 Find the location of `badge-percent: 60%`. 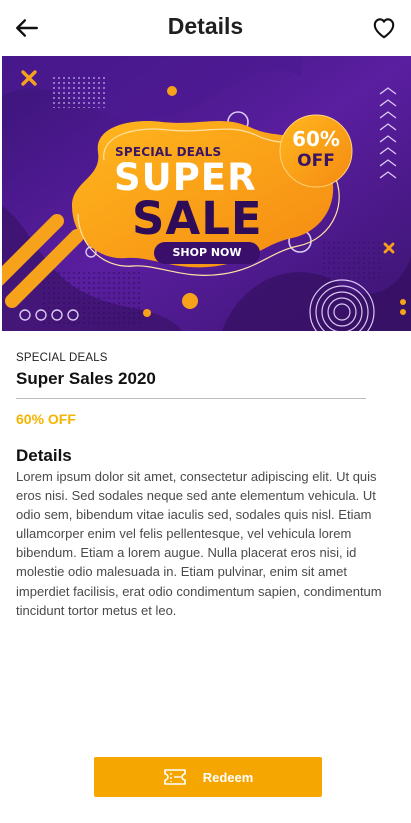

badge-percent: 60% is located at coordinates (316, 139).